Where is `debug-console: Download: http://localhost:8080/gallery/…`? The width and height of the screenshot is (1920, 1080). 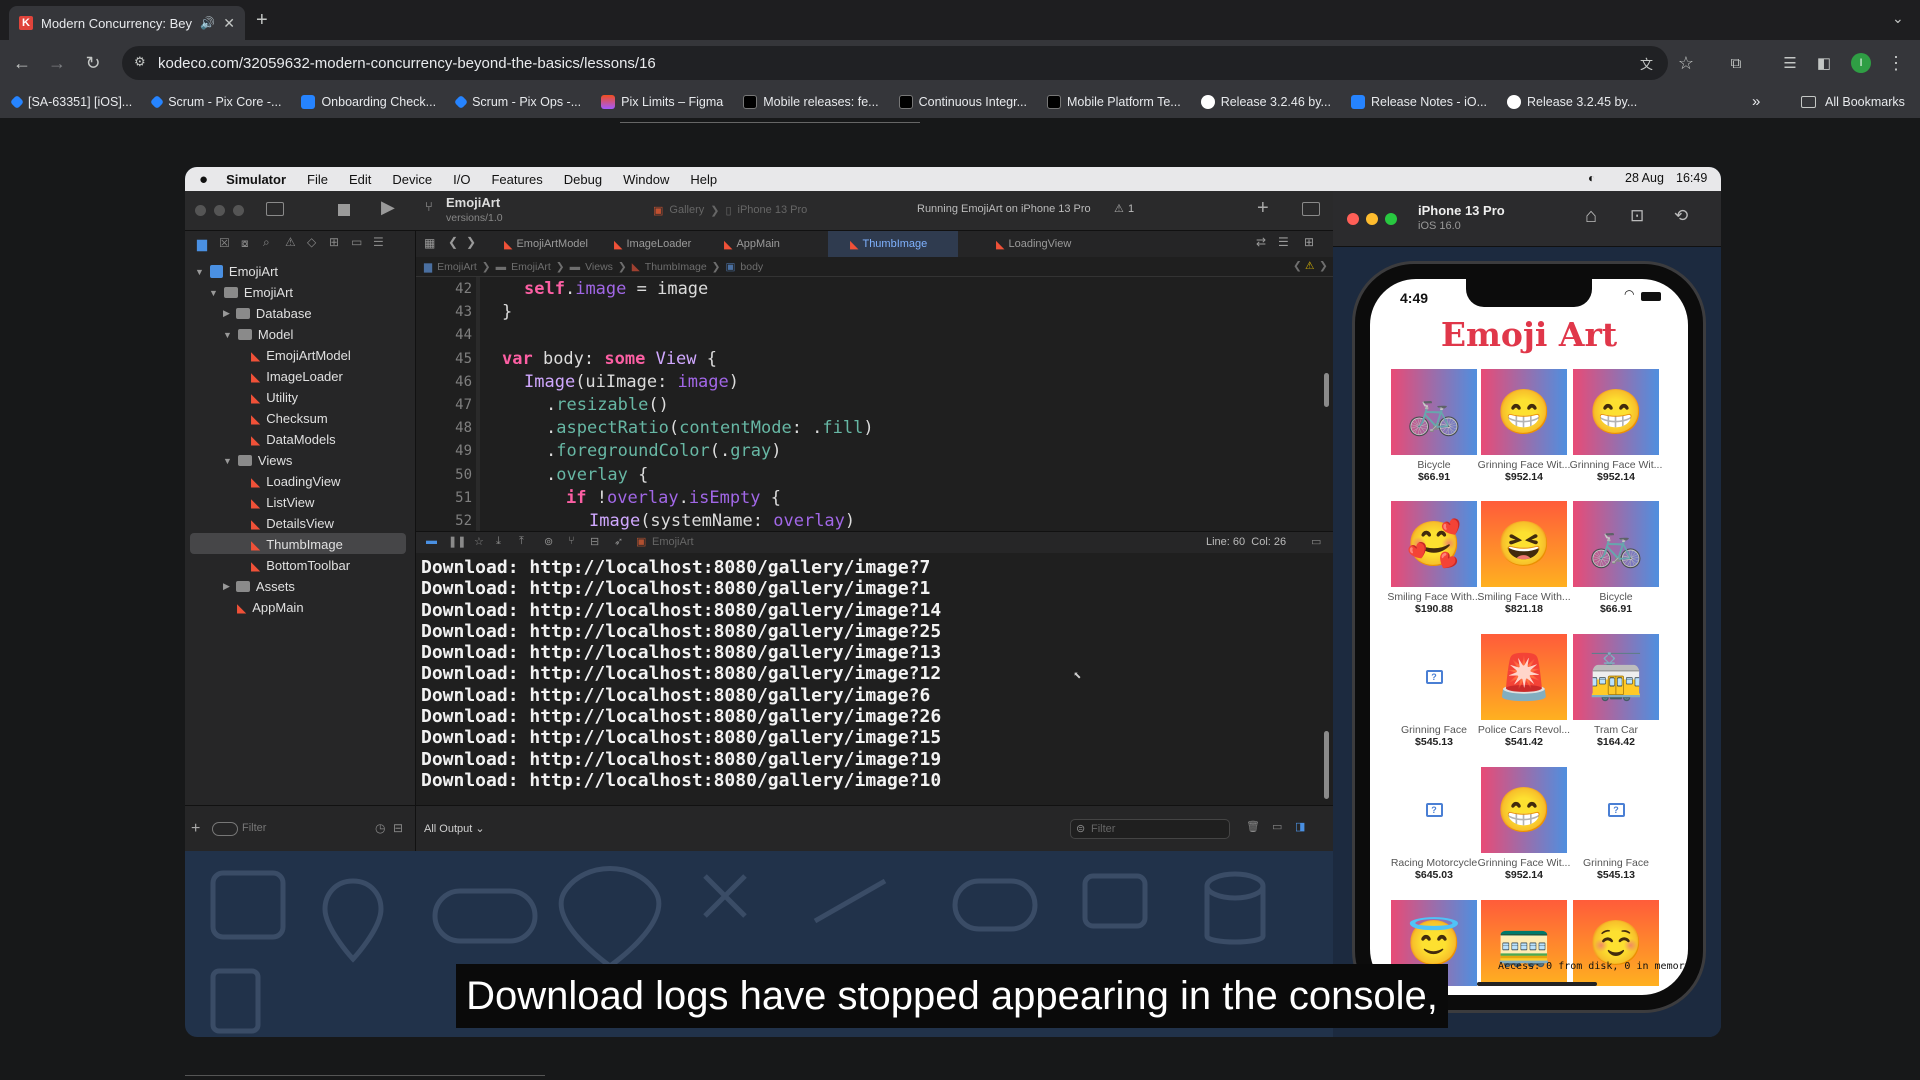 debug-console: Download: http://localhost:8080/gallery/… is located at coordinates (874, 679).